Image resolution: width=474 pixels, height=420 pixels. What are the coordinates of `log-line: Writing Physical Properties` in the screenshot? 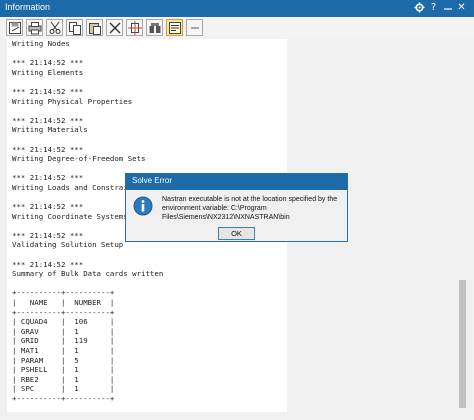 It's located at (72, 101).